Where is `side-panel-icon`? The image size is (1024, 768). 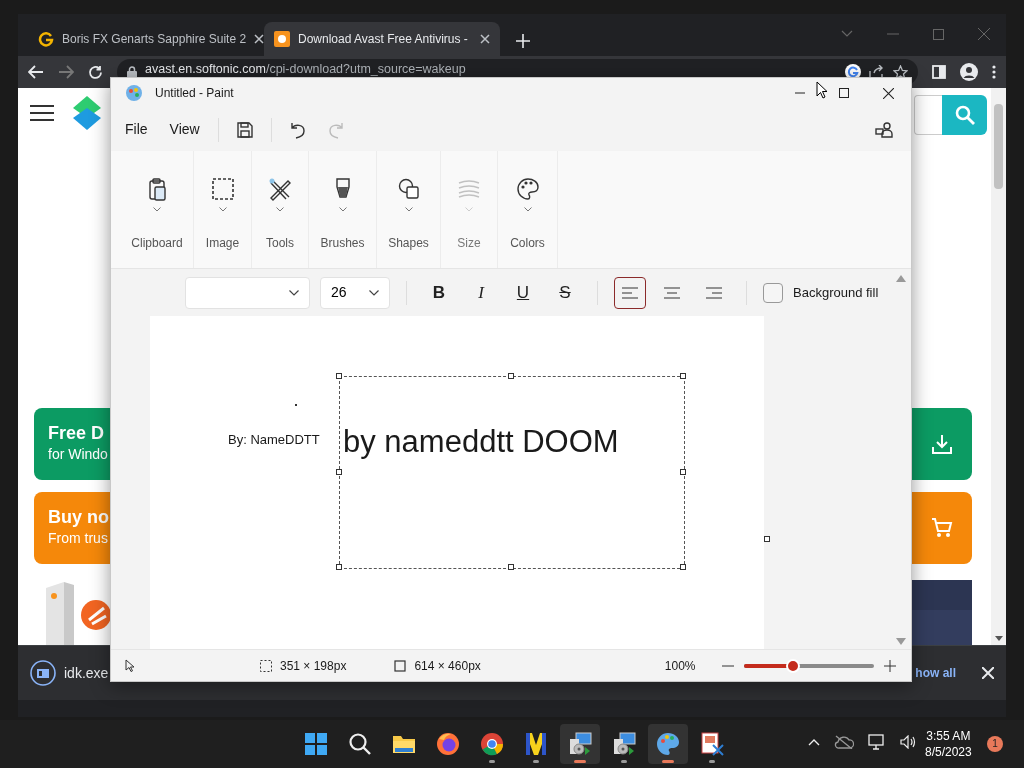 side-panel-icon is located at coordinates (939, 72).